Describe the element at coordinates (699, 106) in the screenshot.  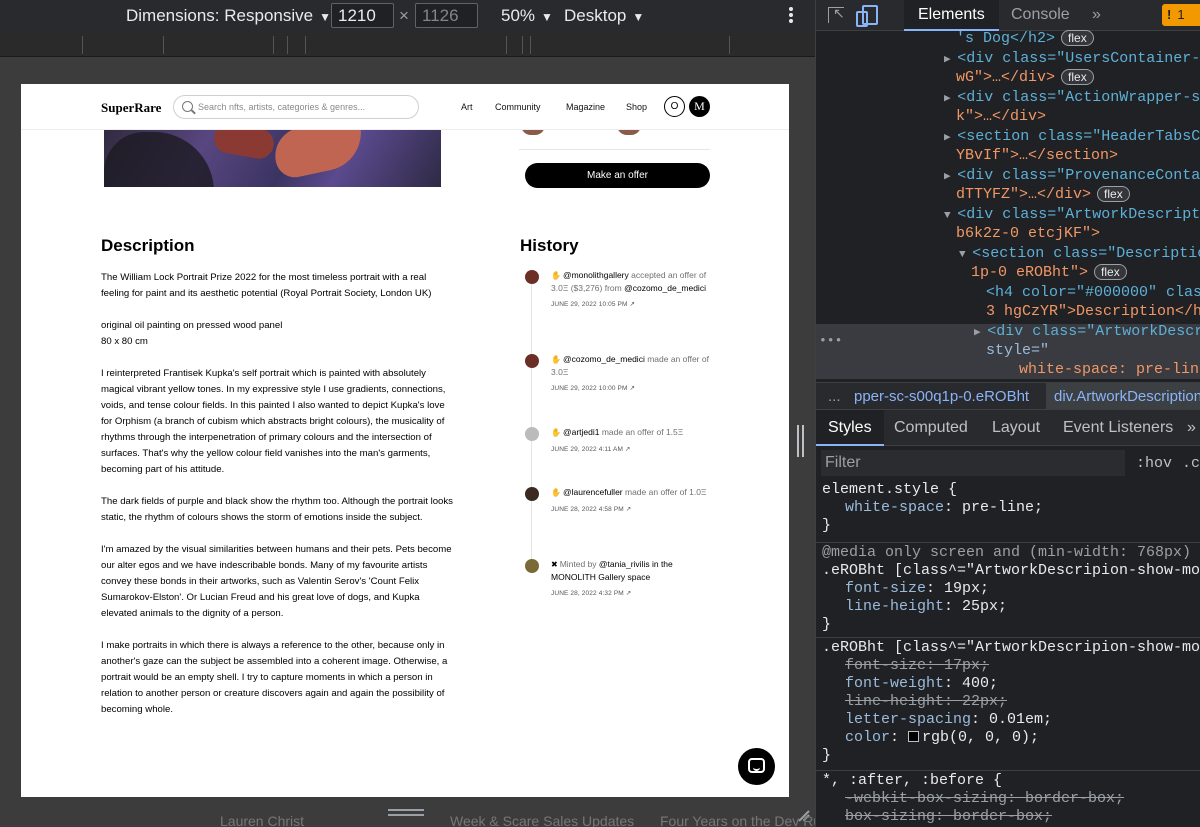
I see `avatar: M` at that location.